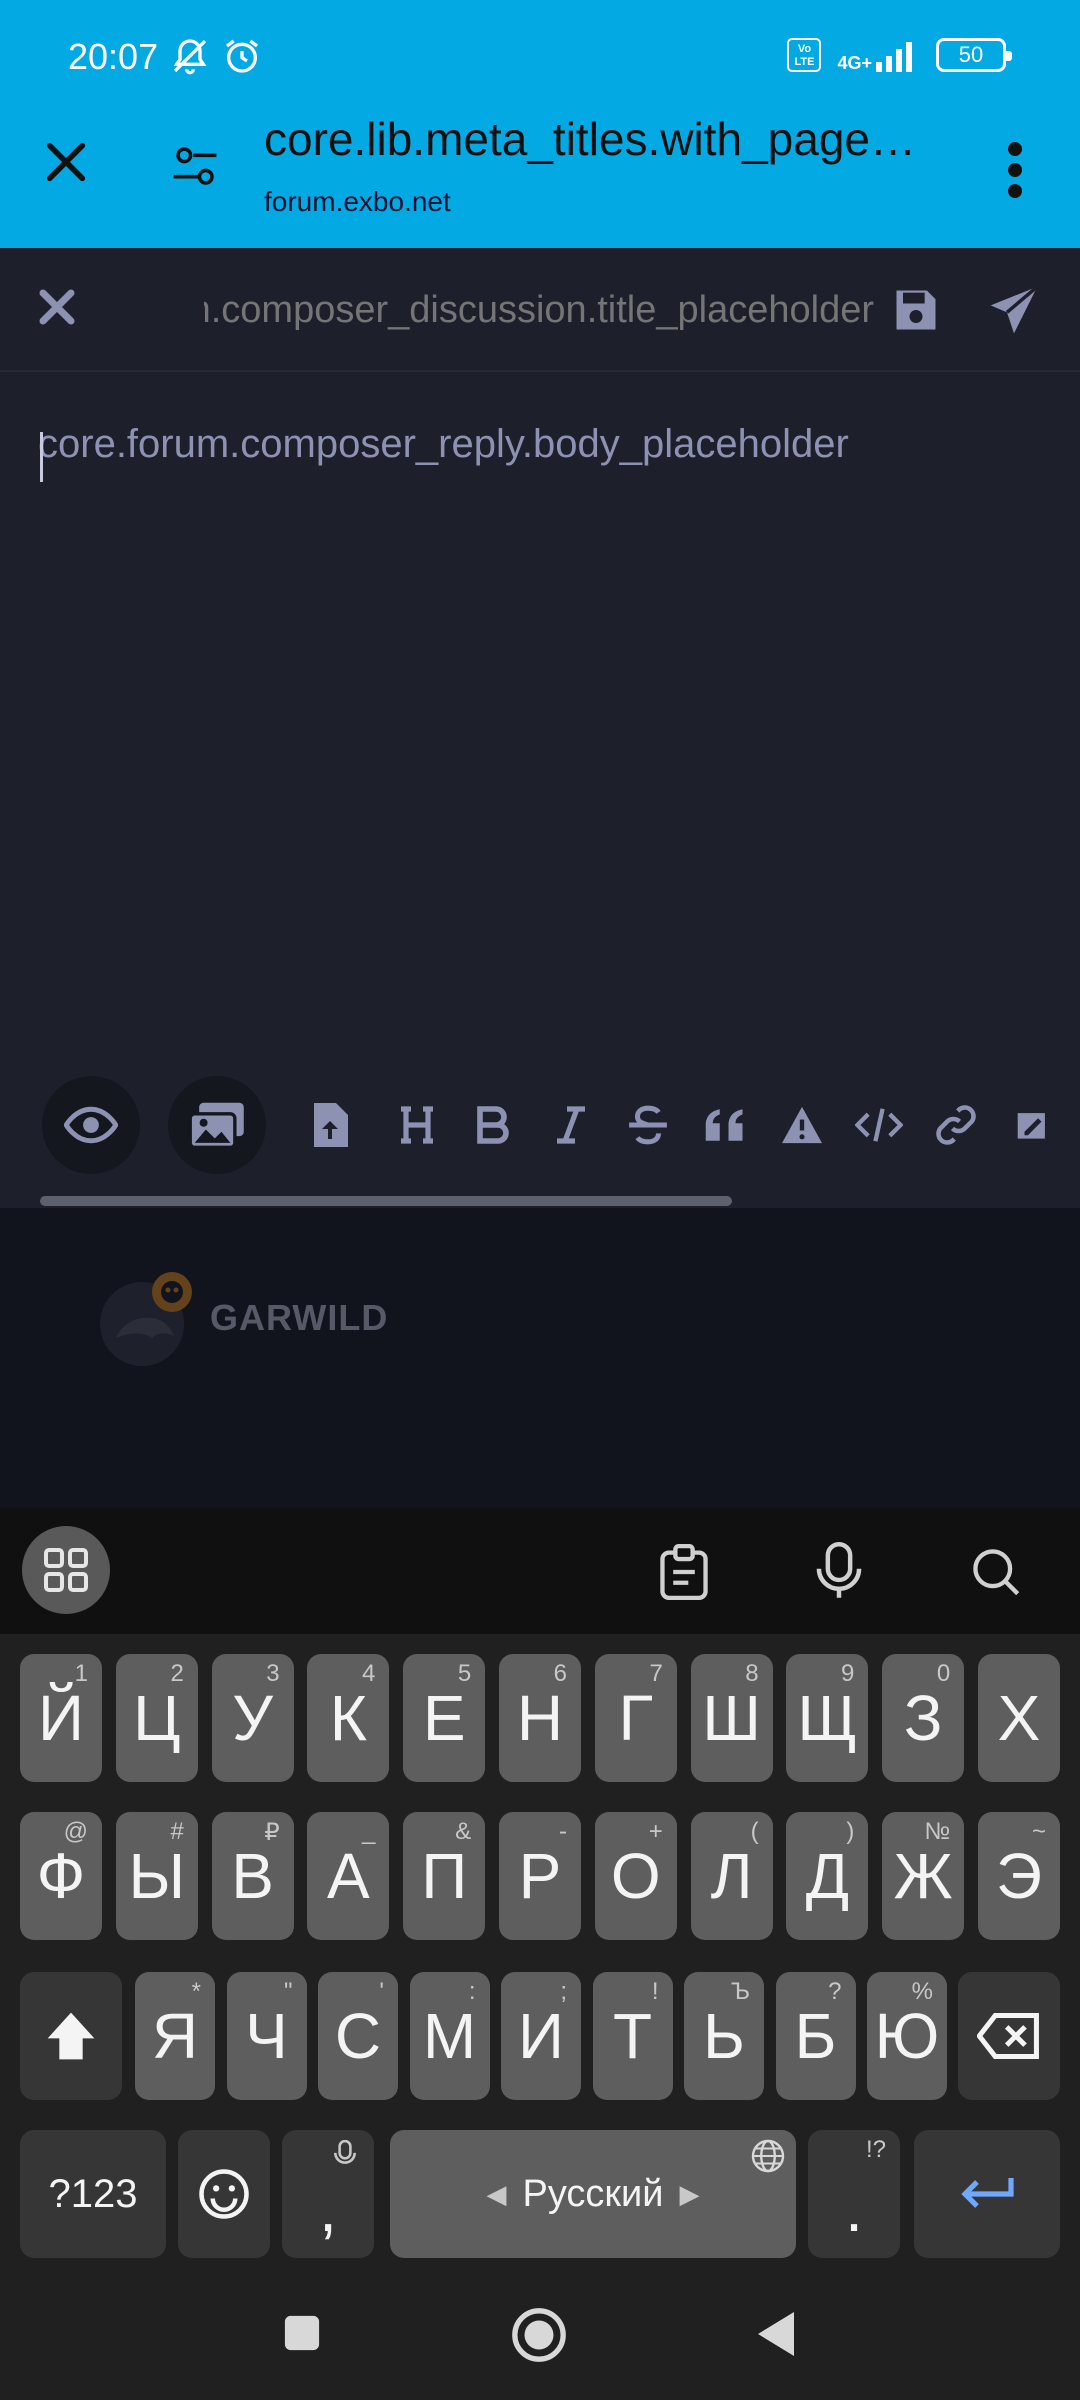 The image size is (1080, 2400). I want to click on key-row1-3: У3, so click(252, 1718).